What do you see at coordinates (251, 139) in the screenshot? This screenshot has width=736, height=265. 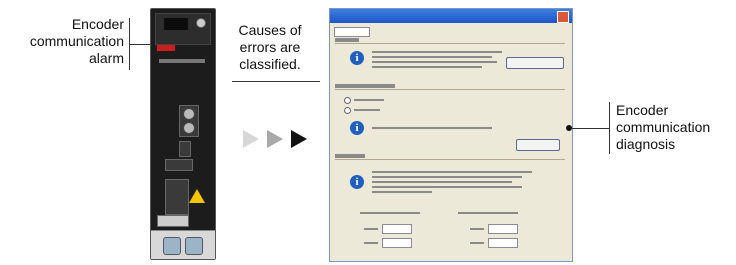 I see `arrow-light-icon` at bounding box center [251, 139].